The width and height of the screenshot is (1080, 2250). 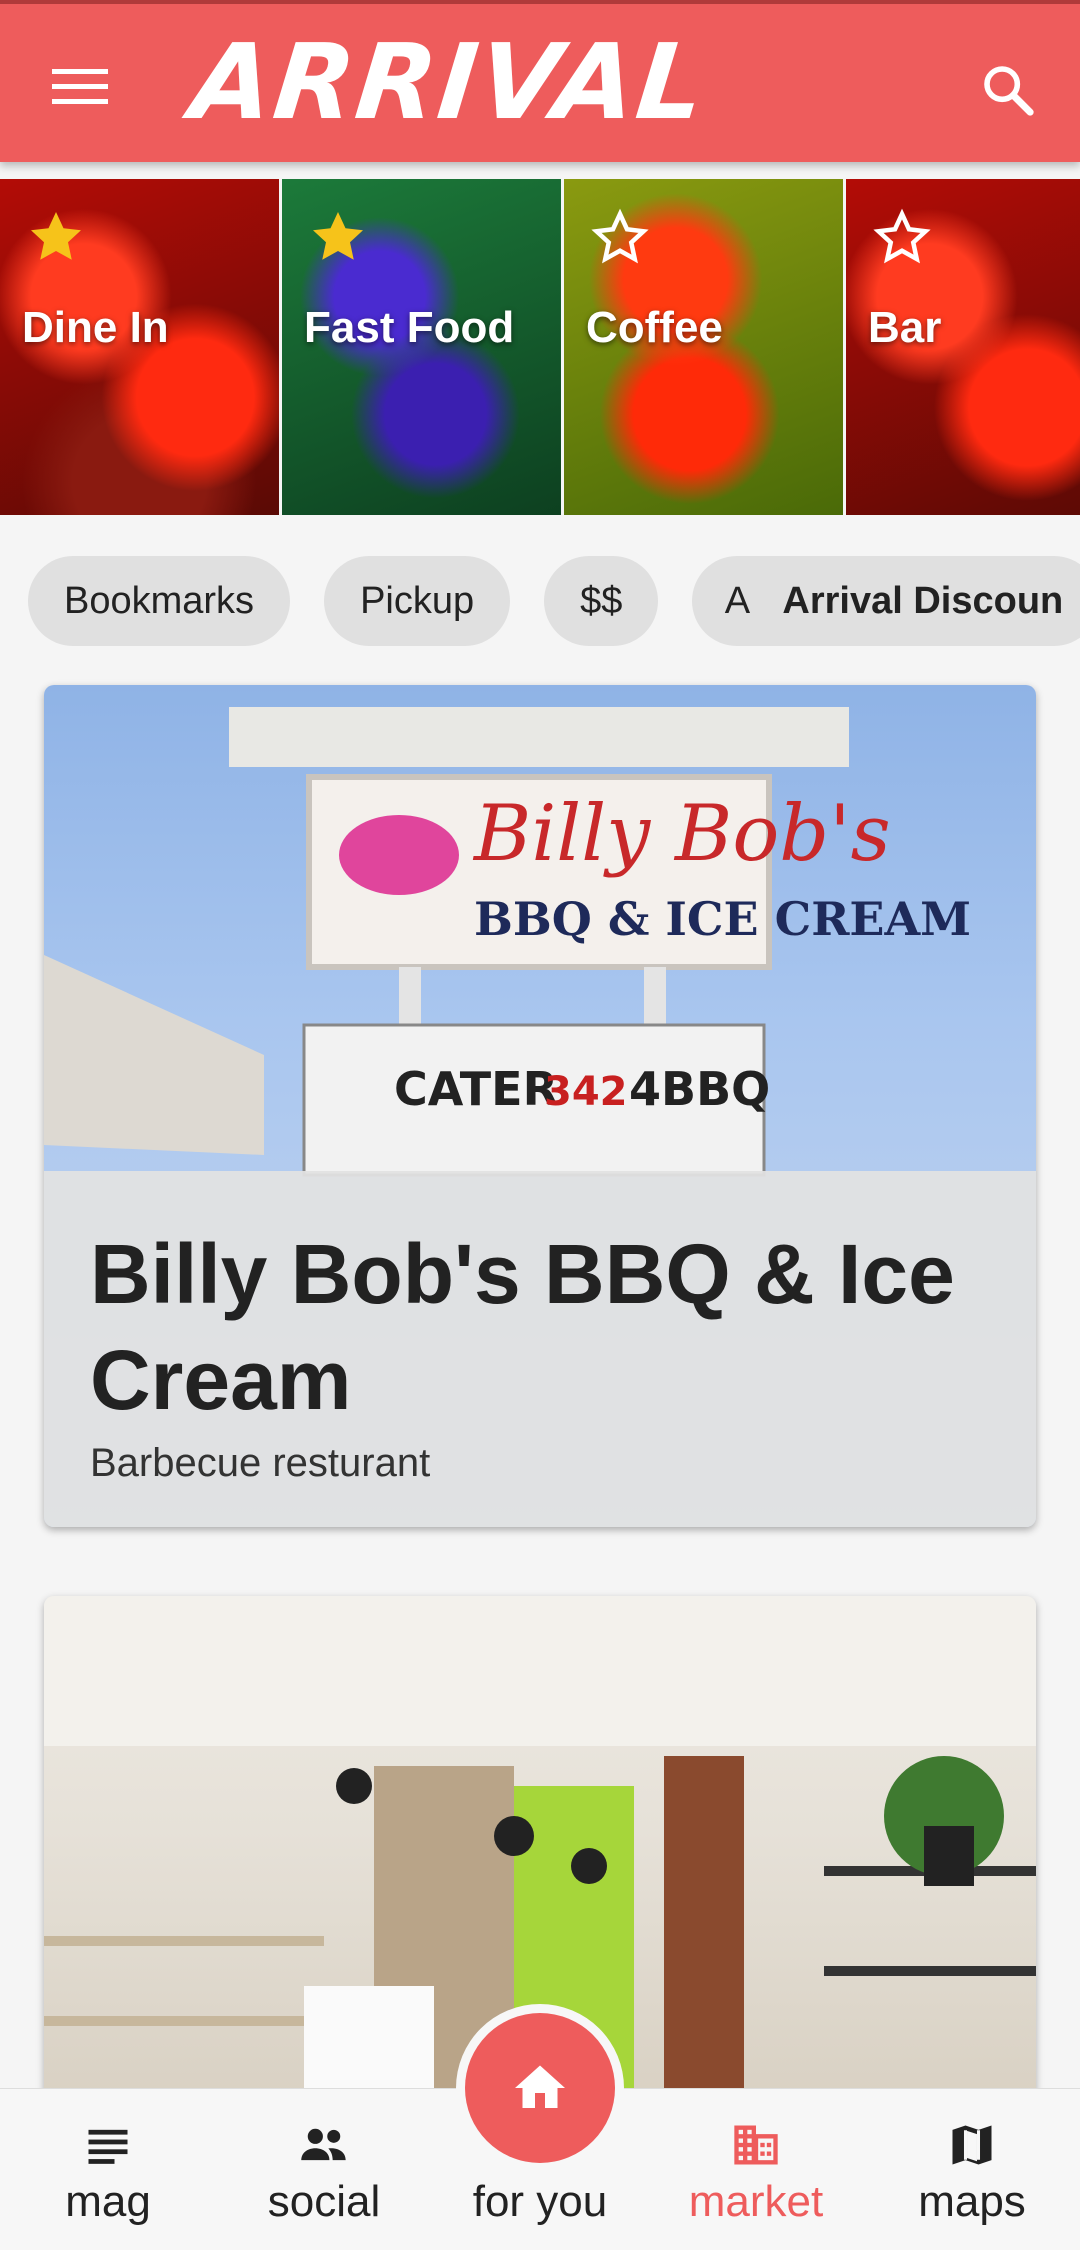 I want to click on category-tile-dine-in: Dine In, so click(x=139, y=347).